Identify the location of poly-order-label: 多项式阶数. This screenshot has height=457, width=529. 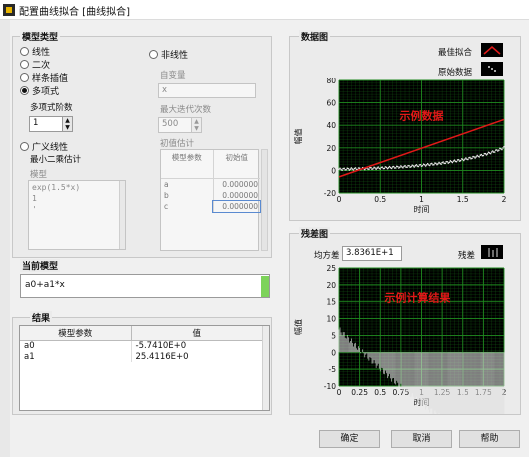
(51, 108).